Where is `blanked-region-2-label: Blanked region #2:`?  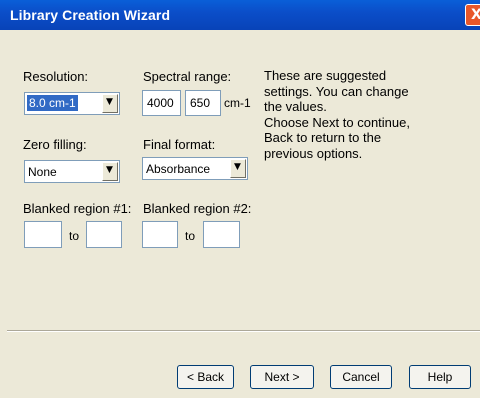
blanked-region-2-label: Blanked region #2: is located at coordinates (197, 208).